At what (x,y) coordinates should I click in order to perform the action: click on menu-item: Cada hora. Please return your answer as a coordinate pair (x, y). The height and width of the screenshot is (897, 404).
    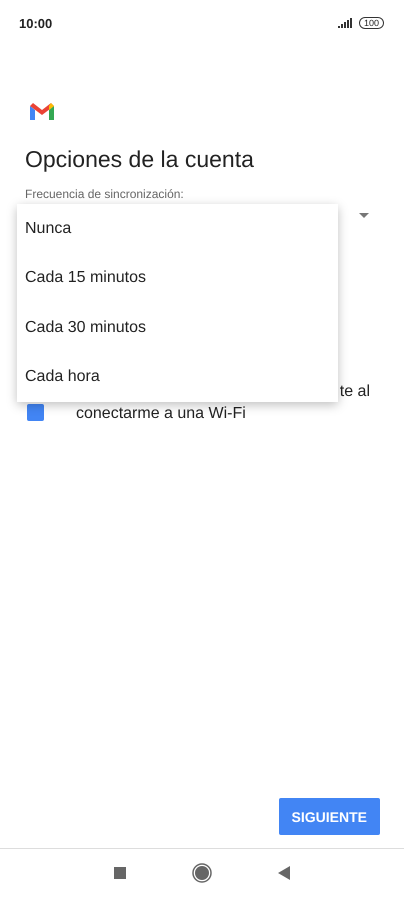
    Looking at the image, I should click on (177, 377).